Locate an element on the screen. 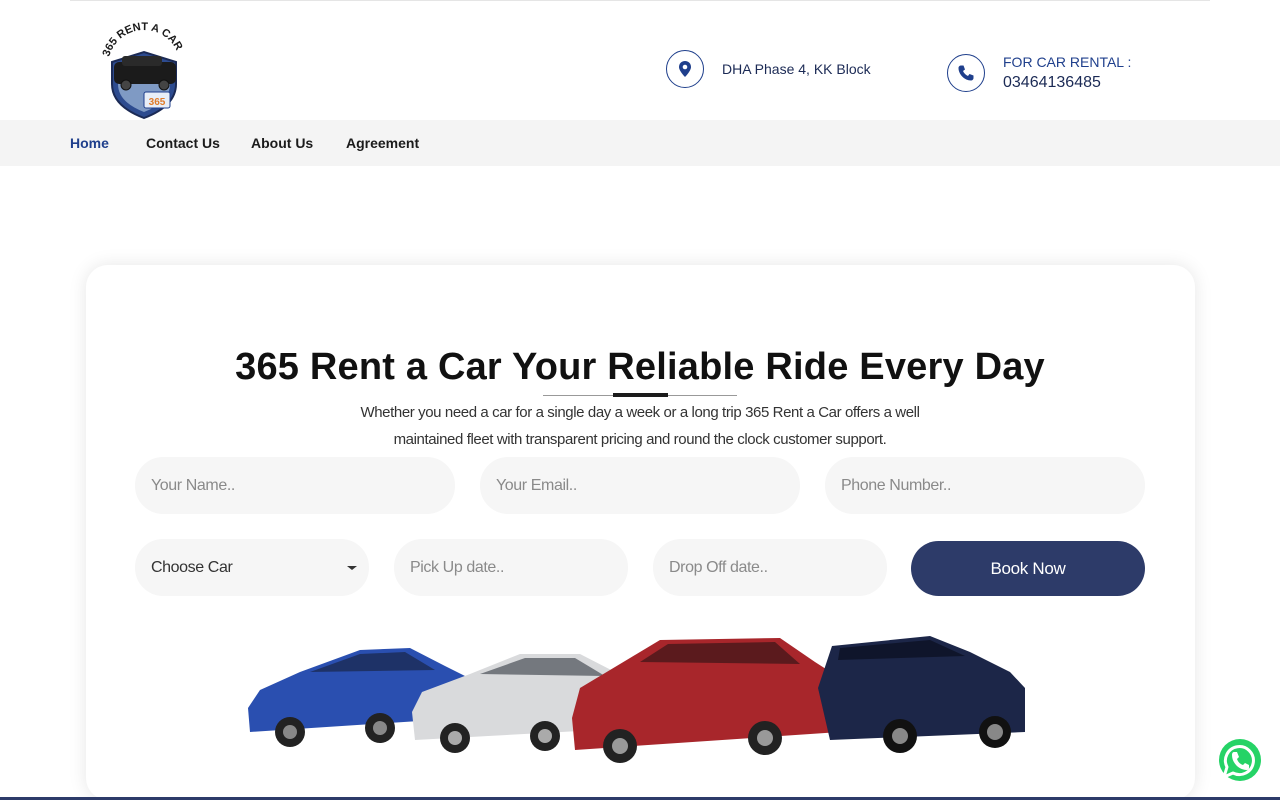 This screenshot has width=1280, height=800. phone-info: FOR CAR RENTAL : 03464136485 is located at coordinates (1039, 73).